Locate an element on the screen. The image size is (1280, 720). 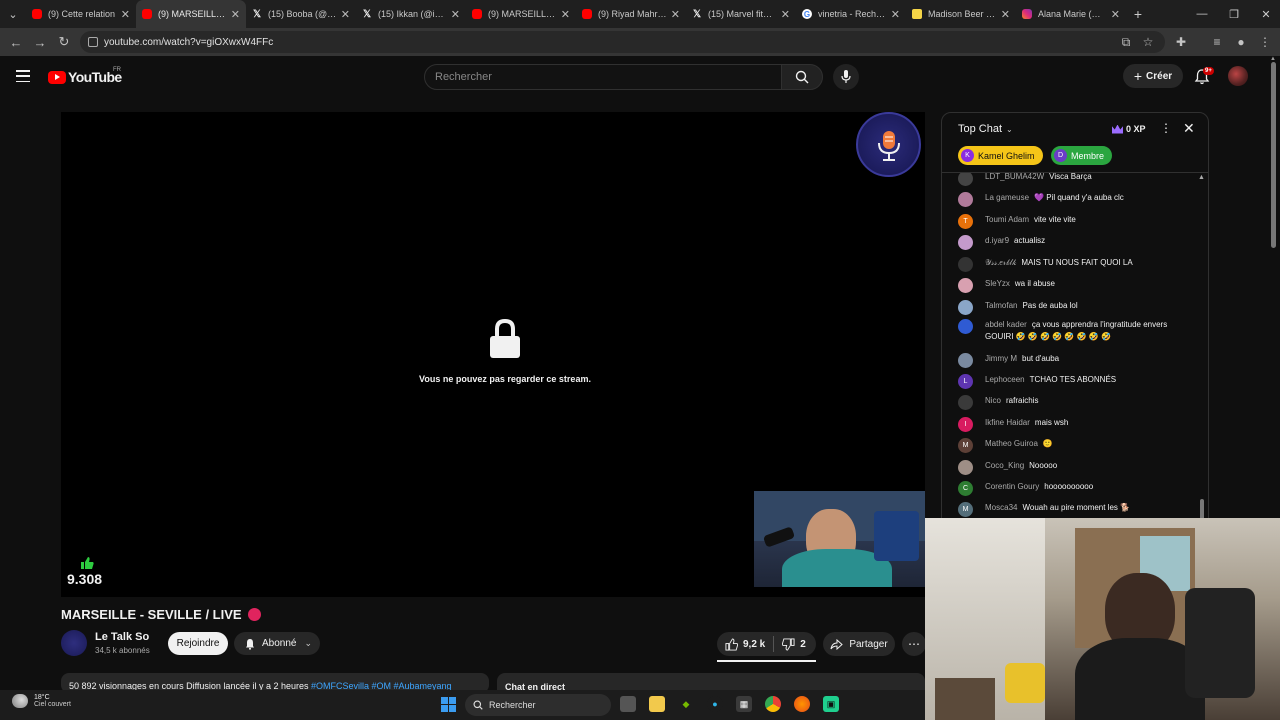
forward-icon: → is located at coordinates (40, 42).